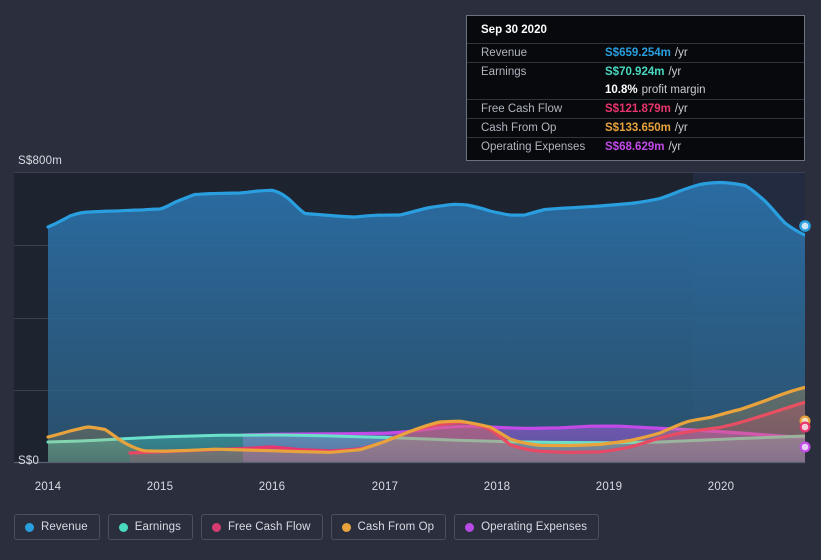 The width and height of the screenshot is (821, 560). I want to click on tooltip-suffix-profit-margin: profit margin, so click(673, 90).